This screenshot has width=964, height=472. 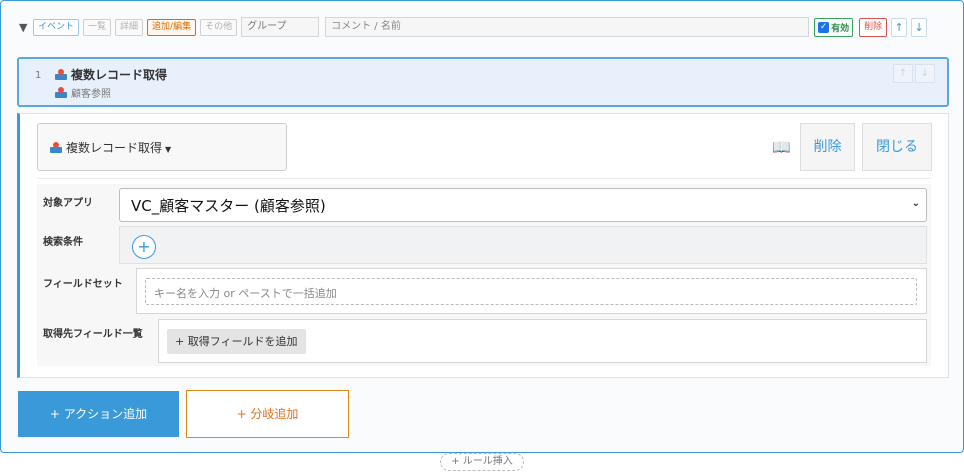 I want to click on target-app-value: VC_顧客マスター (顧客参照), so click(x=228, y=206).